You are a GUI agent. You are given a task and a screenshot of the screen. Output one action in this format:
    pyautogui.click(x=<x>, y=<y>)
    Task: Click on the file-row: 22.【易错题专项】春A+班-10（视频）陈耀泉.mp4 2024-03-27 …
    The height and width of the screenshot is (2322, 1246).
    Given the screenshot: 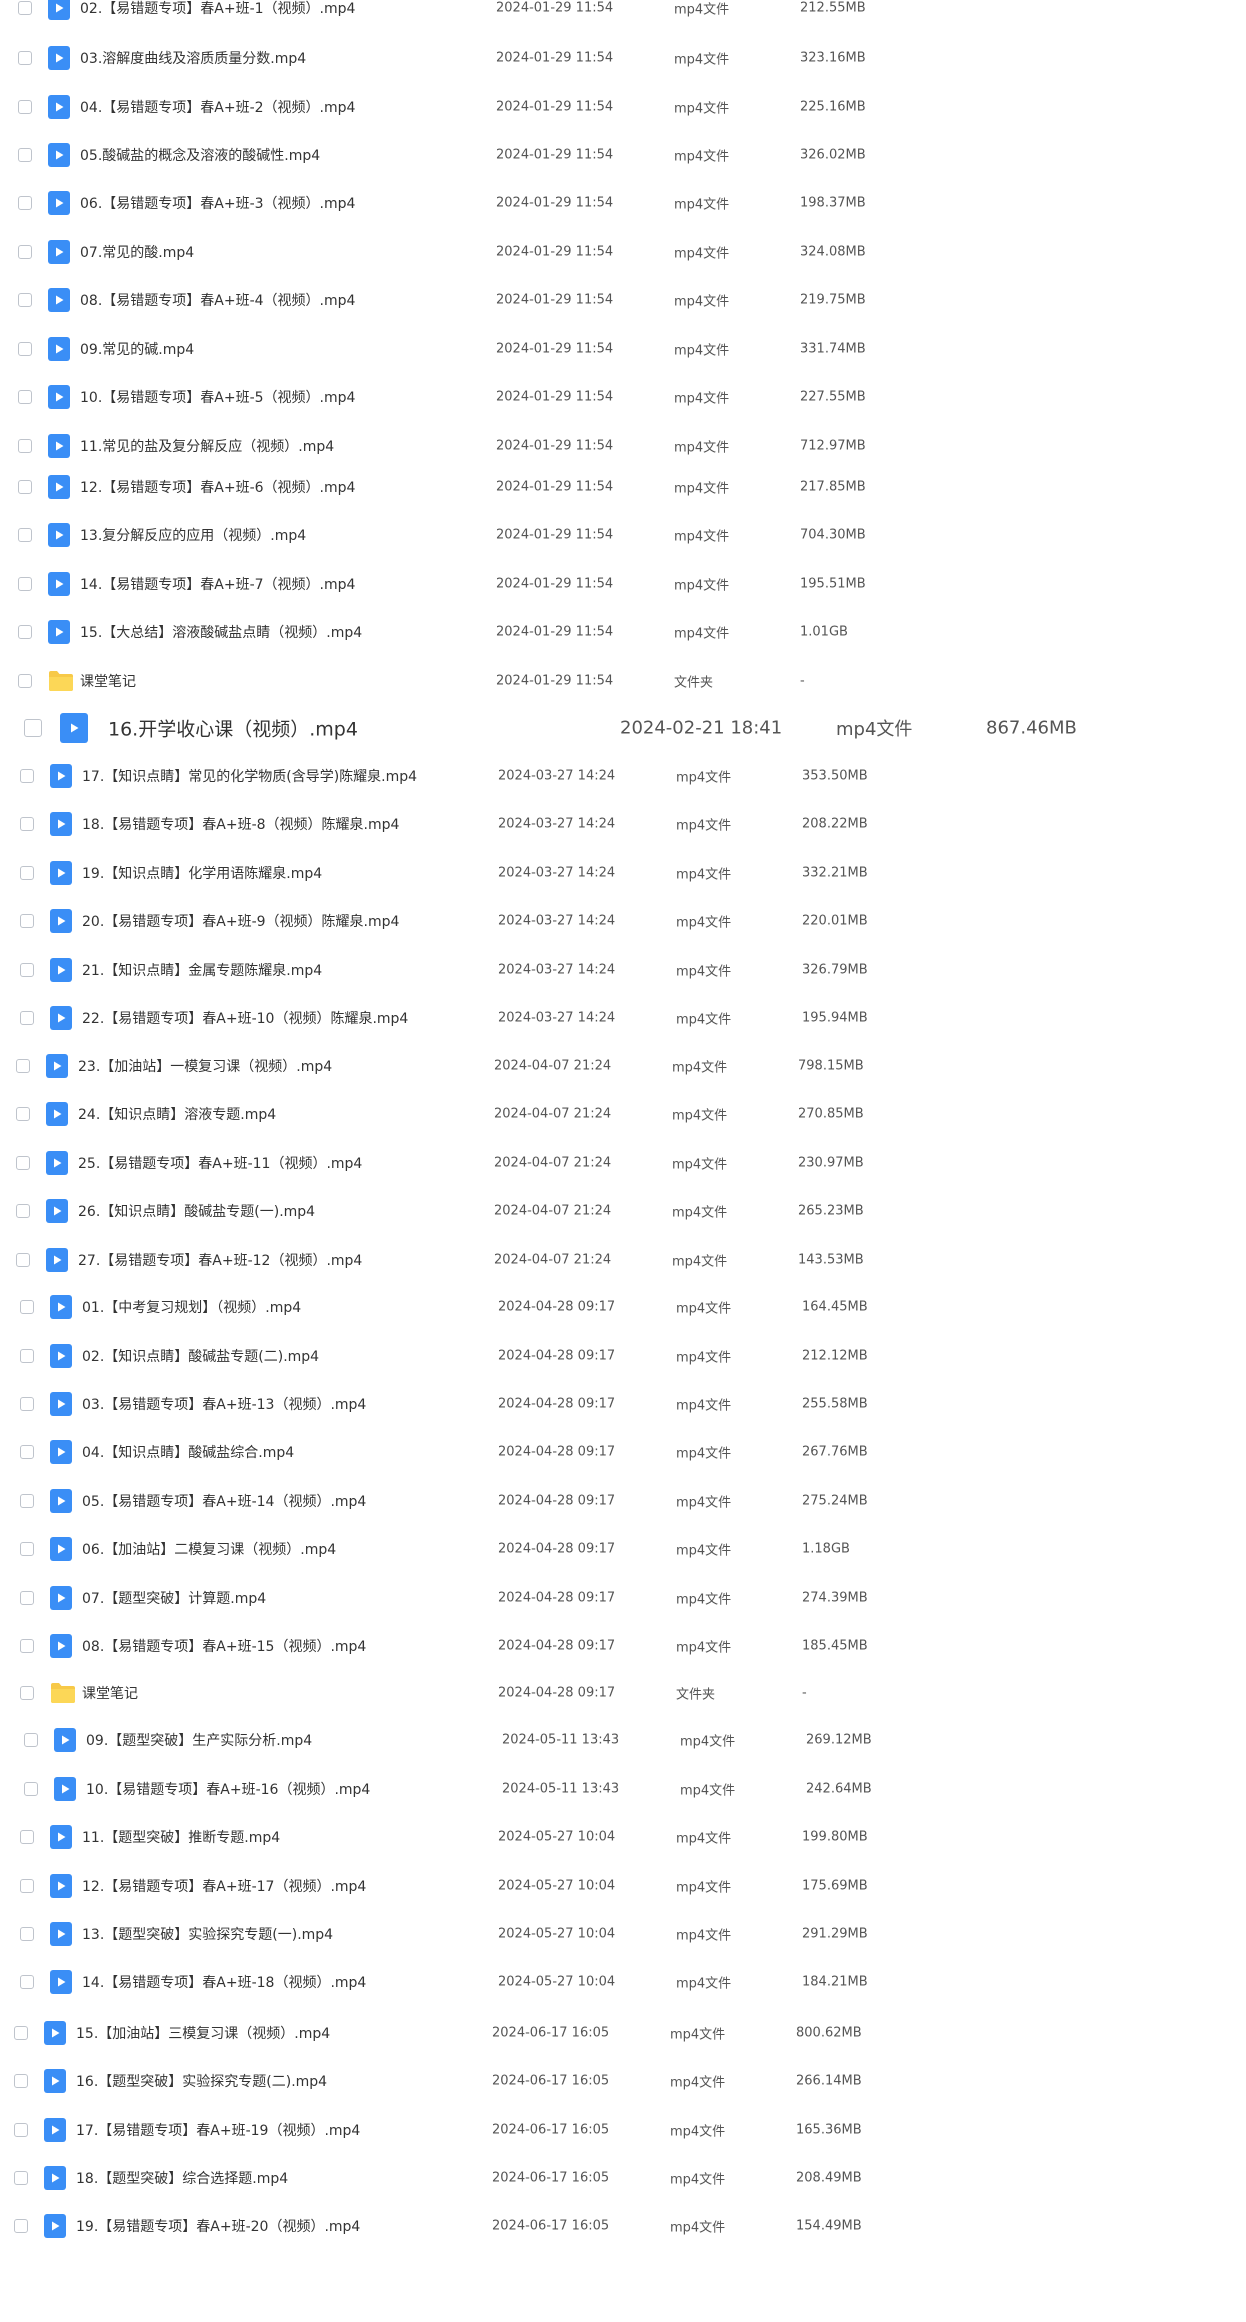 What is the action you would take?
    pyautogui.click(x=600, y=1018)
    